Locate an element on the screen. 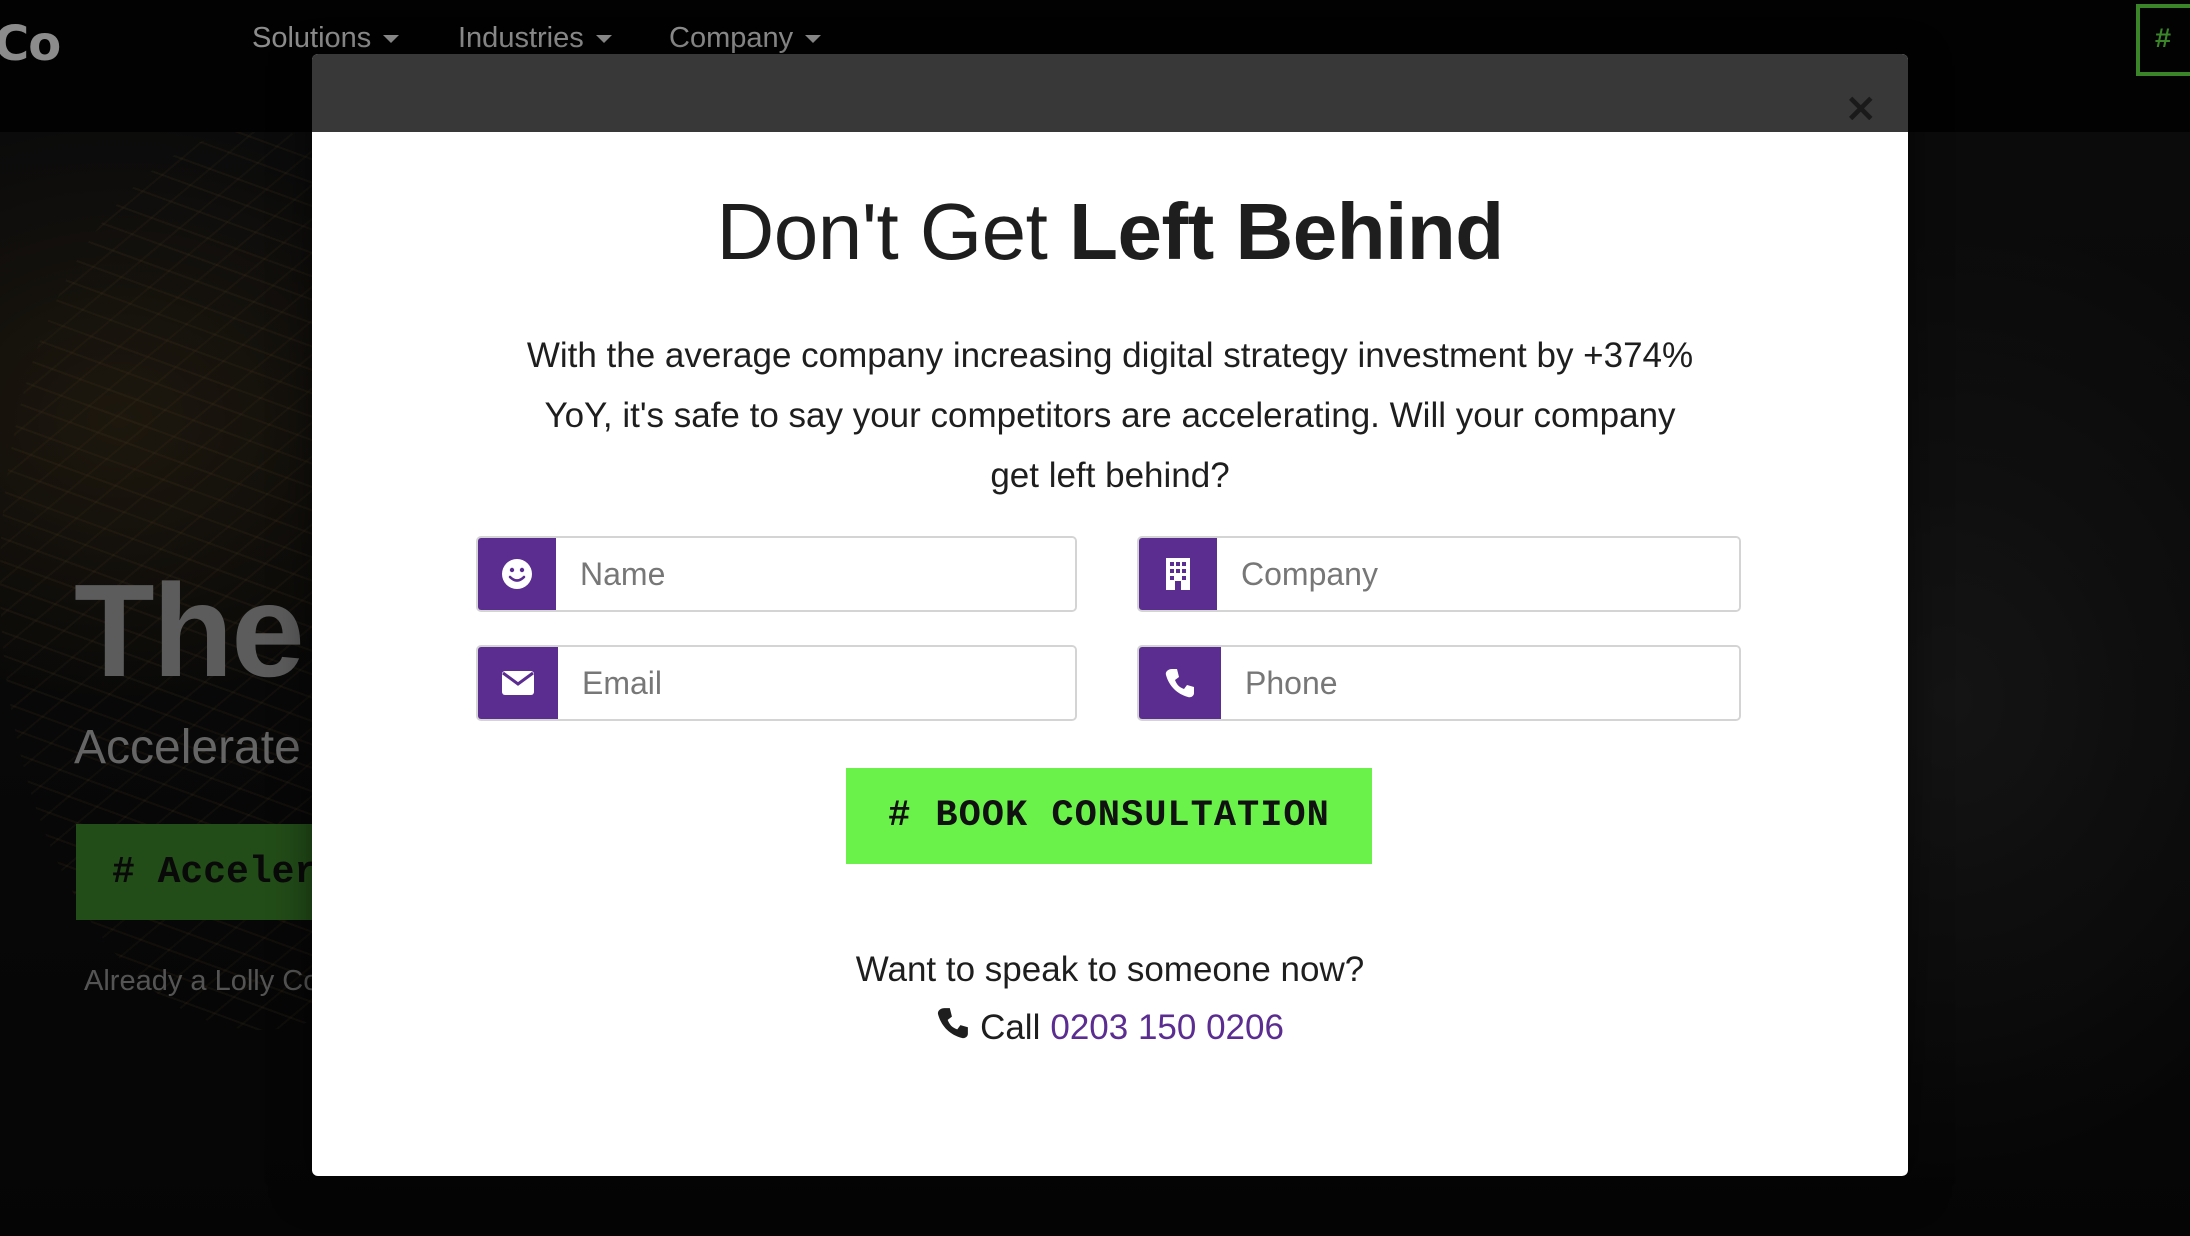 The image size is (2190, 1236). building-icon is located at coordinates (1178, 574).